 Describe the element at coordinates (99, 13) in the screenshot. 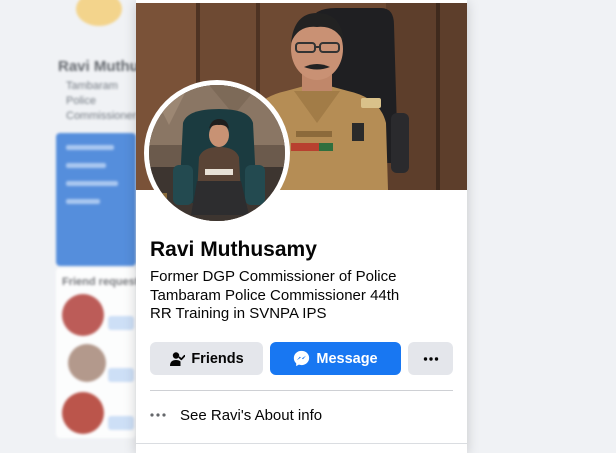

I see `background-logo` at that location.